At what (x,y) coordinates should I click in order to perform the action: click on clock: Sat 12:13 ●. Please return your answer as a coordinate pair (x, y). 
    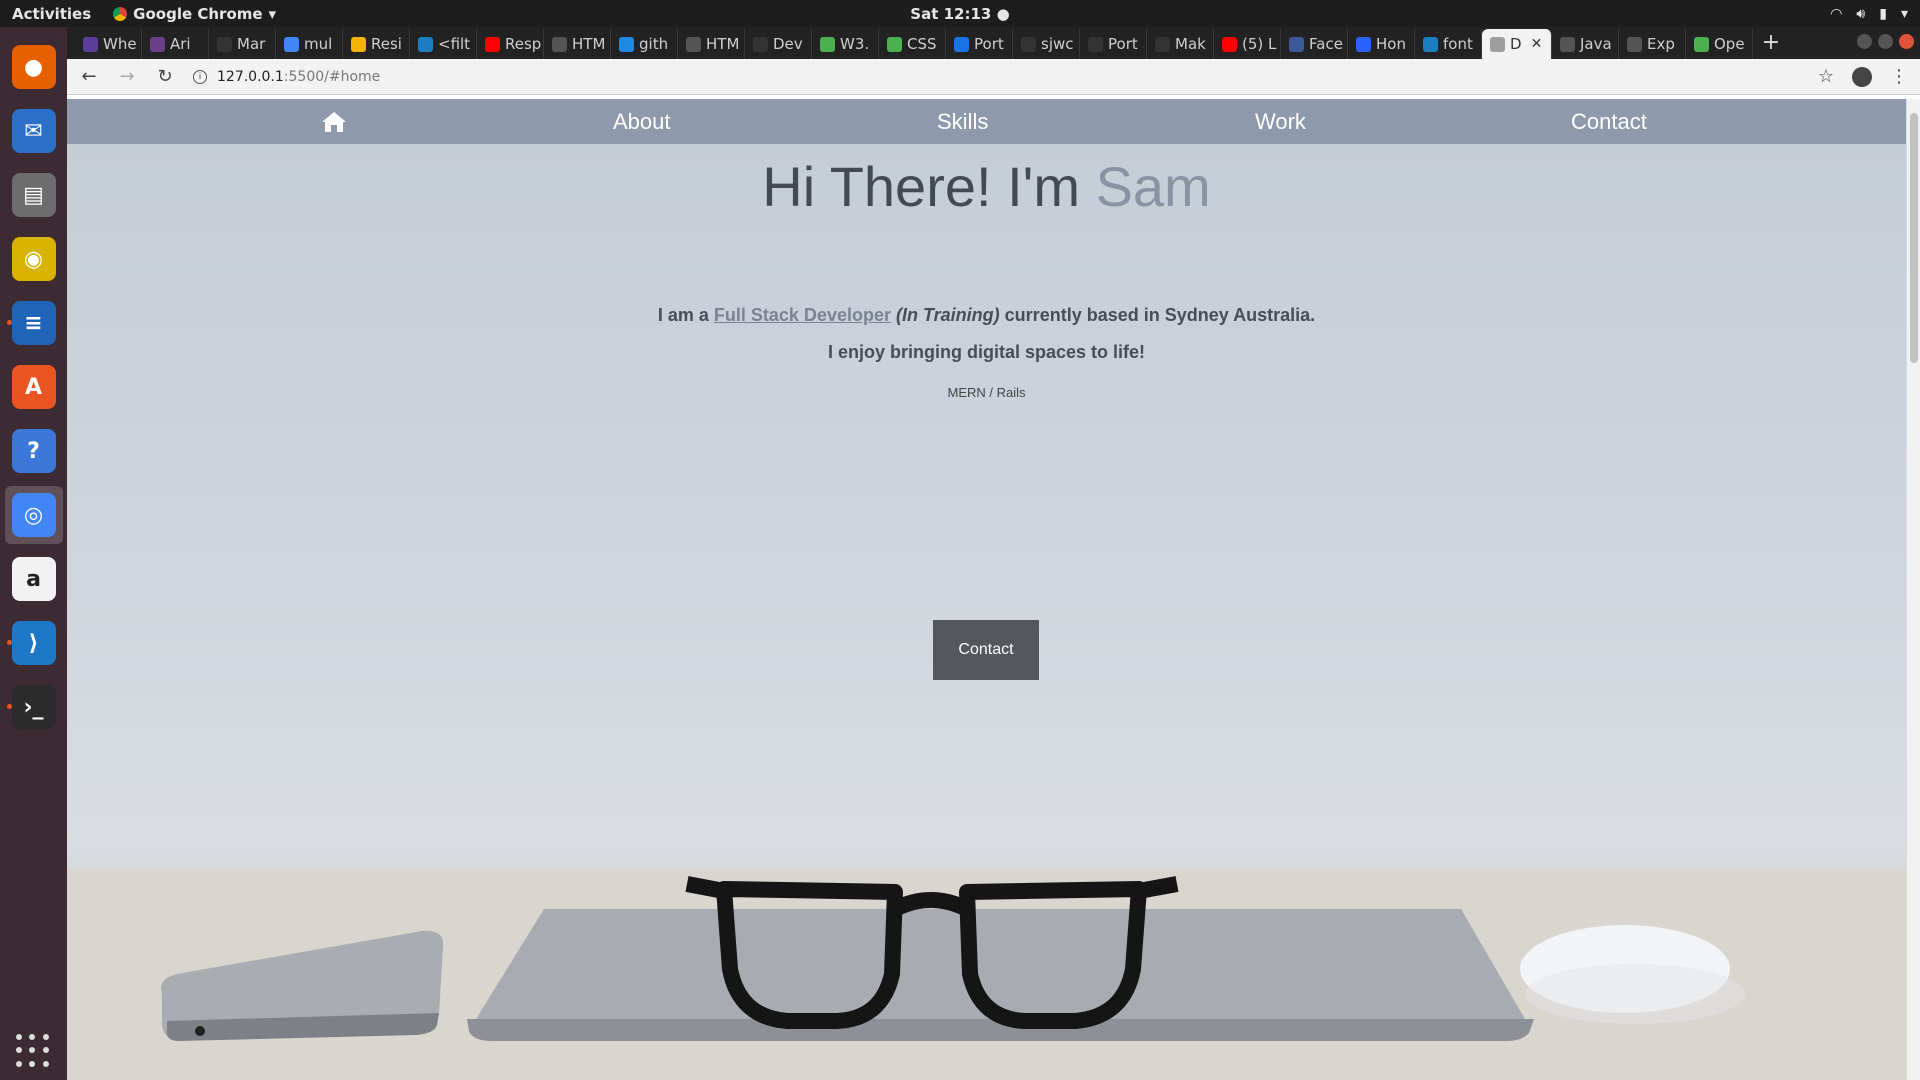
    Looking at the image, I should click on (960, 14).